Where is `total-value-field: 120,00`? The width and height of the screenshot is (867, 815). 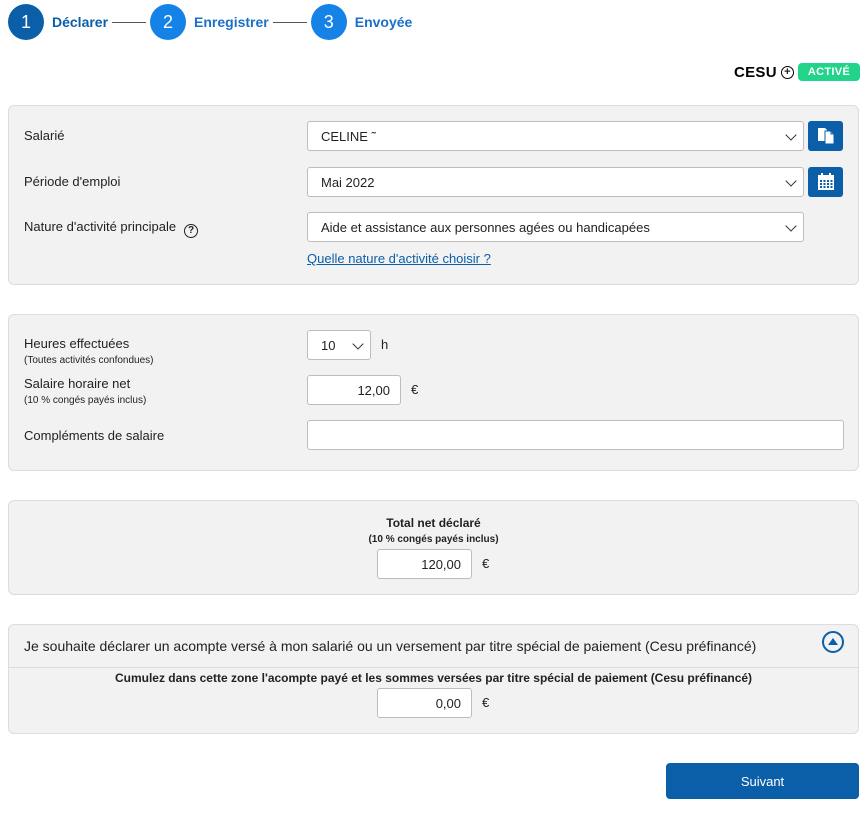
total-value-field: 120,00 is located at coordinates (424, 564).